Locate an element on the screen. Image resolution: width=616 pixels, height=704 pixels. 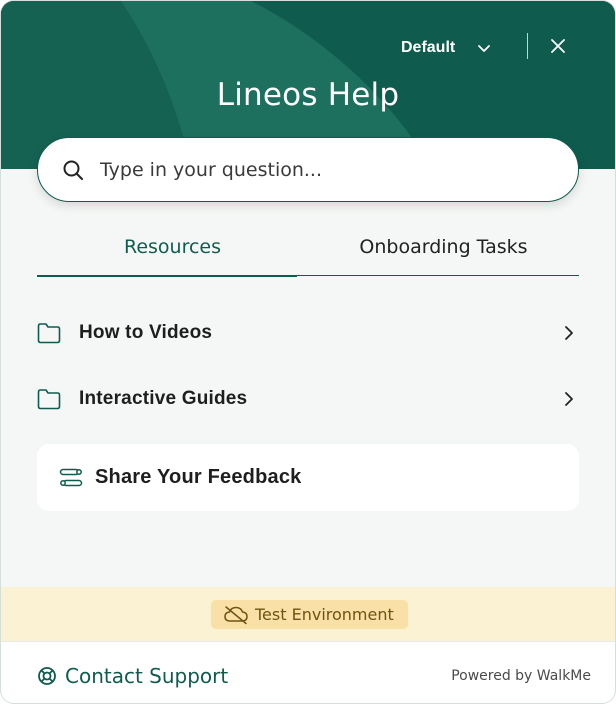
lifebuoy-icon is located at coordinates (47, 676).